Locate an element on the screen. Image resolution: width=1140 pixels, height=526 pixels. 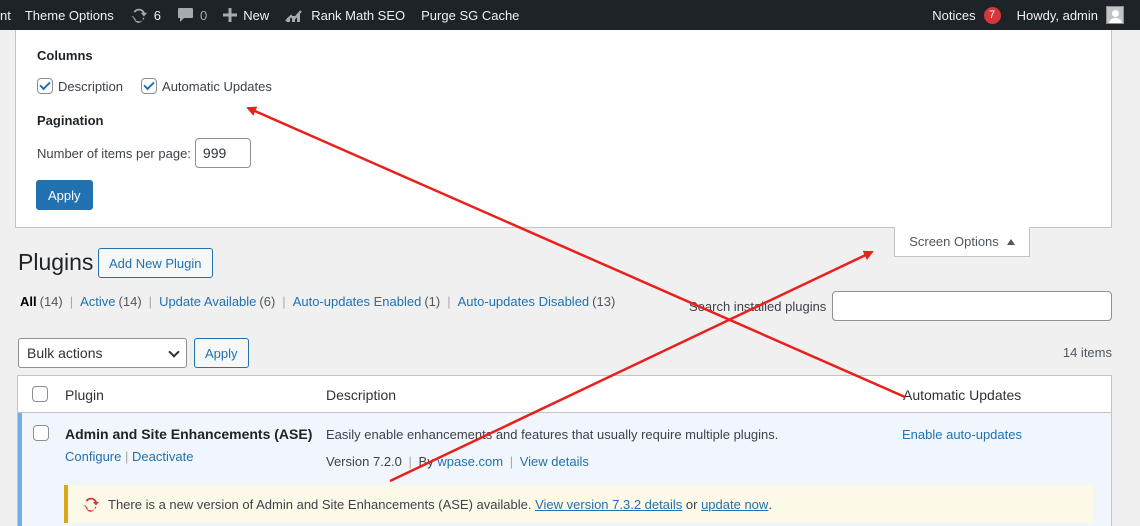
notices-badge: 7 is located at coordinates (992, 15).